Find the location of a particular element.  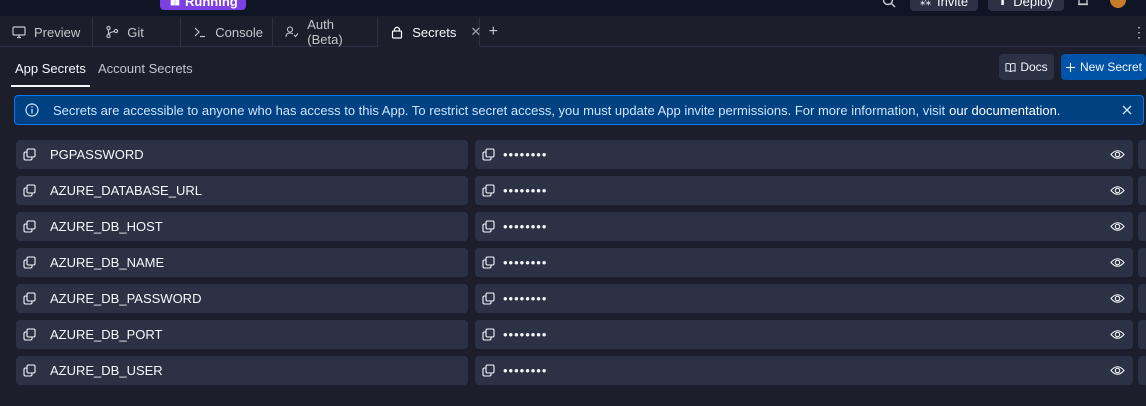

info-icon is located at coordinates (32, 110).